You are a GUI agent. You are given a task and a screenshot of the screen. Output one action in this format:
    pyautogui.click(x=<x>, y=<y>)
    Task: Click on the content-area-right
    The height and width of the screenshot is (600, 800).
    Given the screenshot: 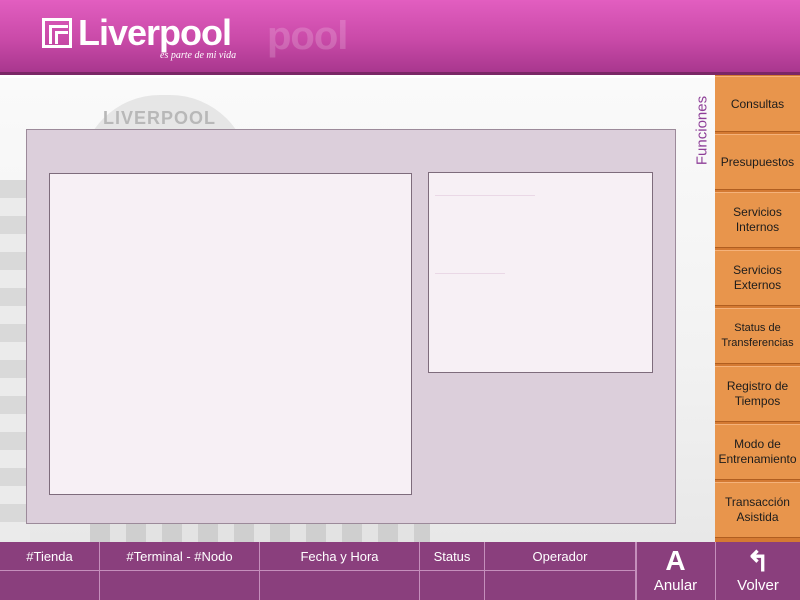 What is the action you would take?
    pyautogui.click(x=540, y=272)
    